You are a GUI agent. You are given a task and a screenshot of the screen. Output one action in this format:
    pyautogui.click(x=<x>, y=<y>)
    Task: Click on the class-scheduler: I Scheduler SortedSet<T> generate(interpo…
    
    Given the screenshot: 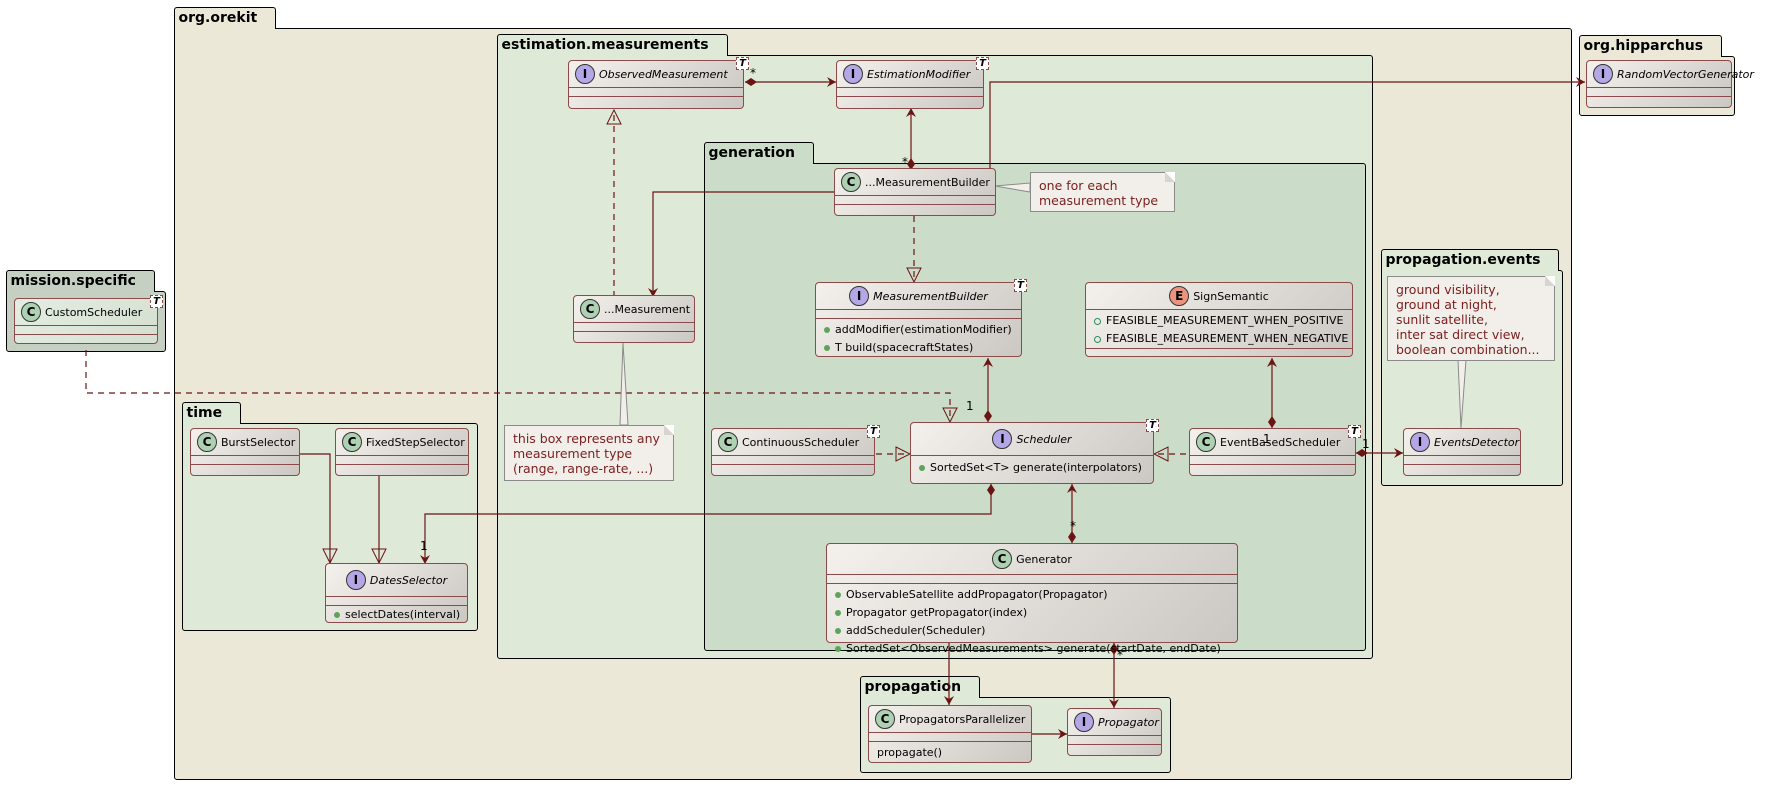 What is the action you would take?
    pyautogui.click(x=1034, y=451)
    